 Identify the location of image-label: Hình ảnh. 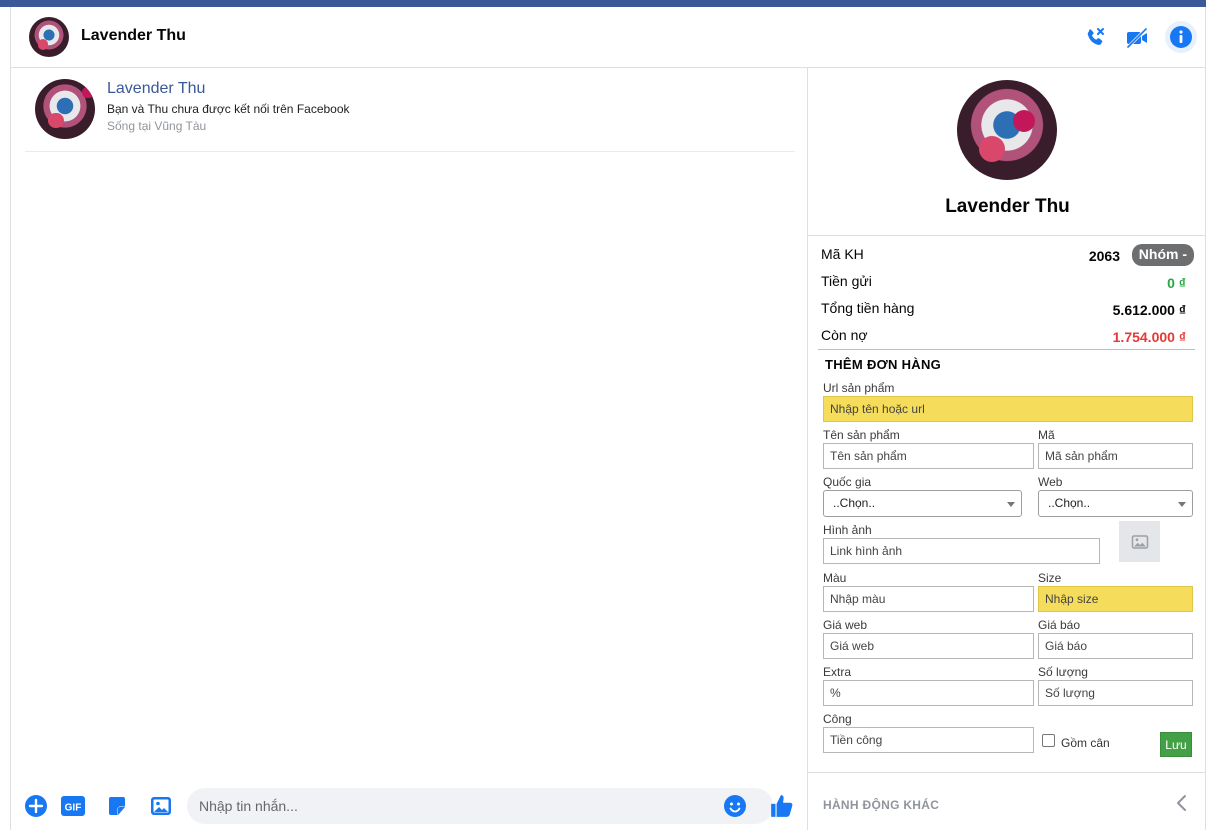
(847, 530).